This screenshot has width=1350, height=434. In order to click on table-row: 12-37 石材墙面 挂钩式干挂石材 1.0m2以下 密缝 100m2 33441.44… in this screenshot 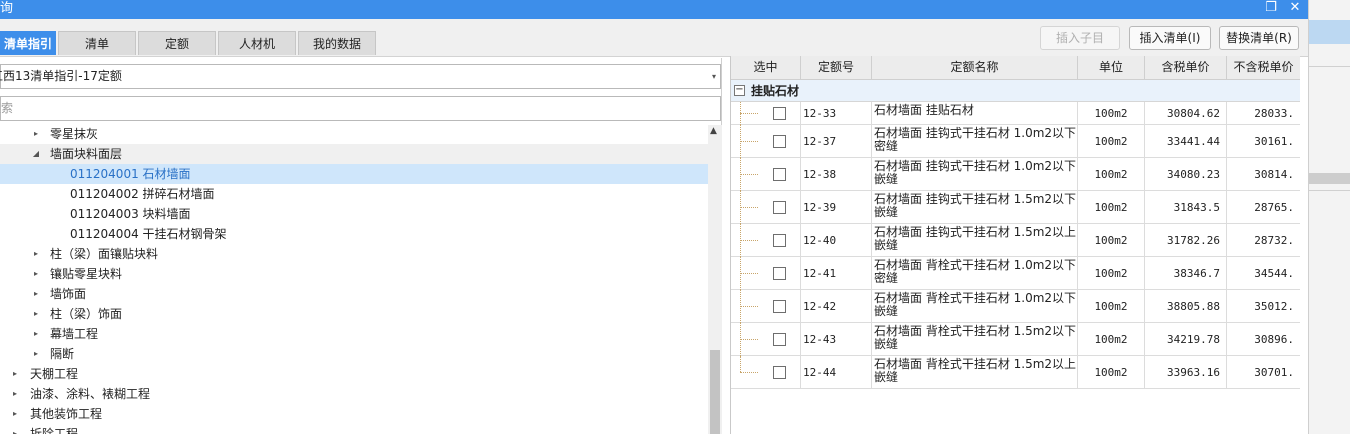, I will do `click(1015, 141)`.